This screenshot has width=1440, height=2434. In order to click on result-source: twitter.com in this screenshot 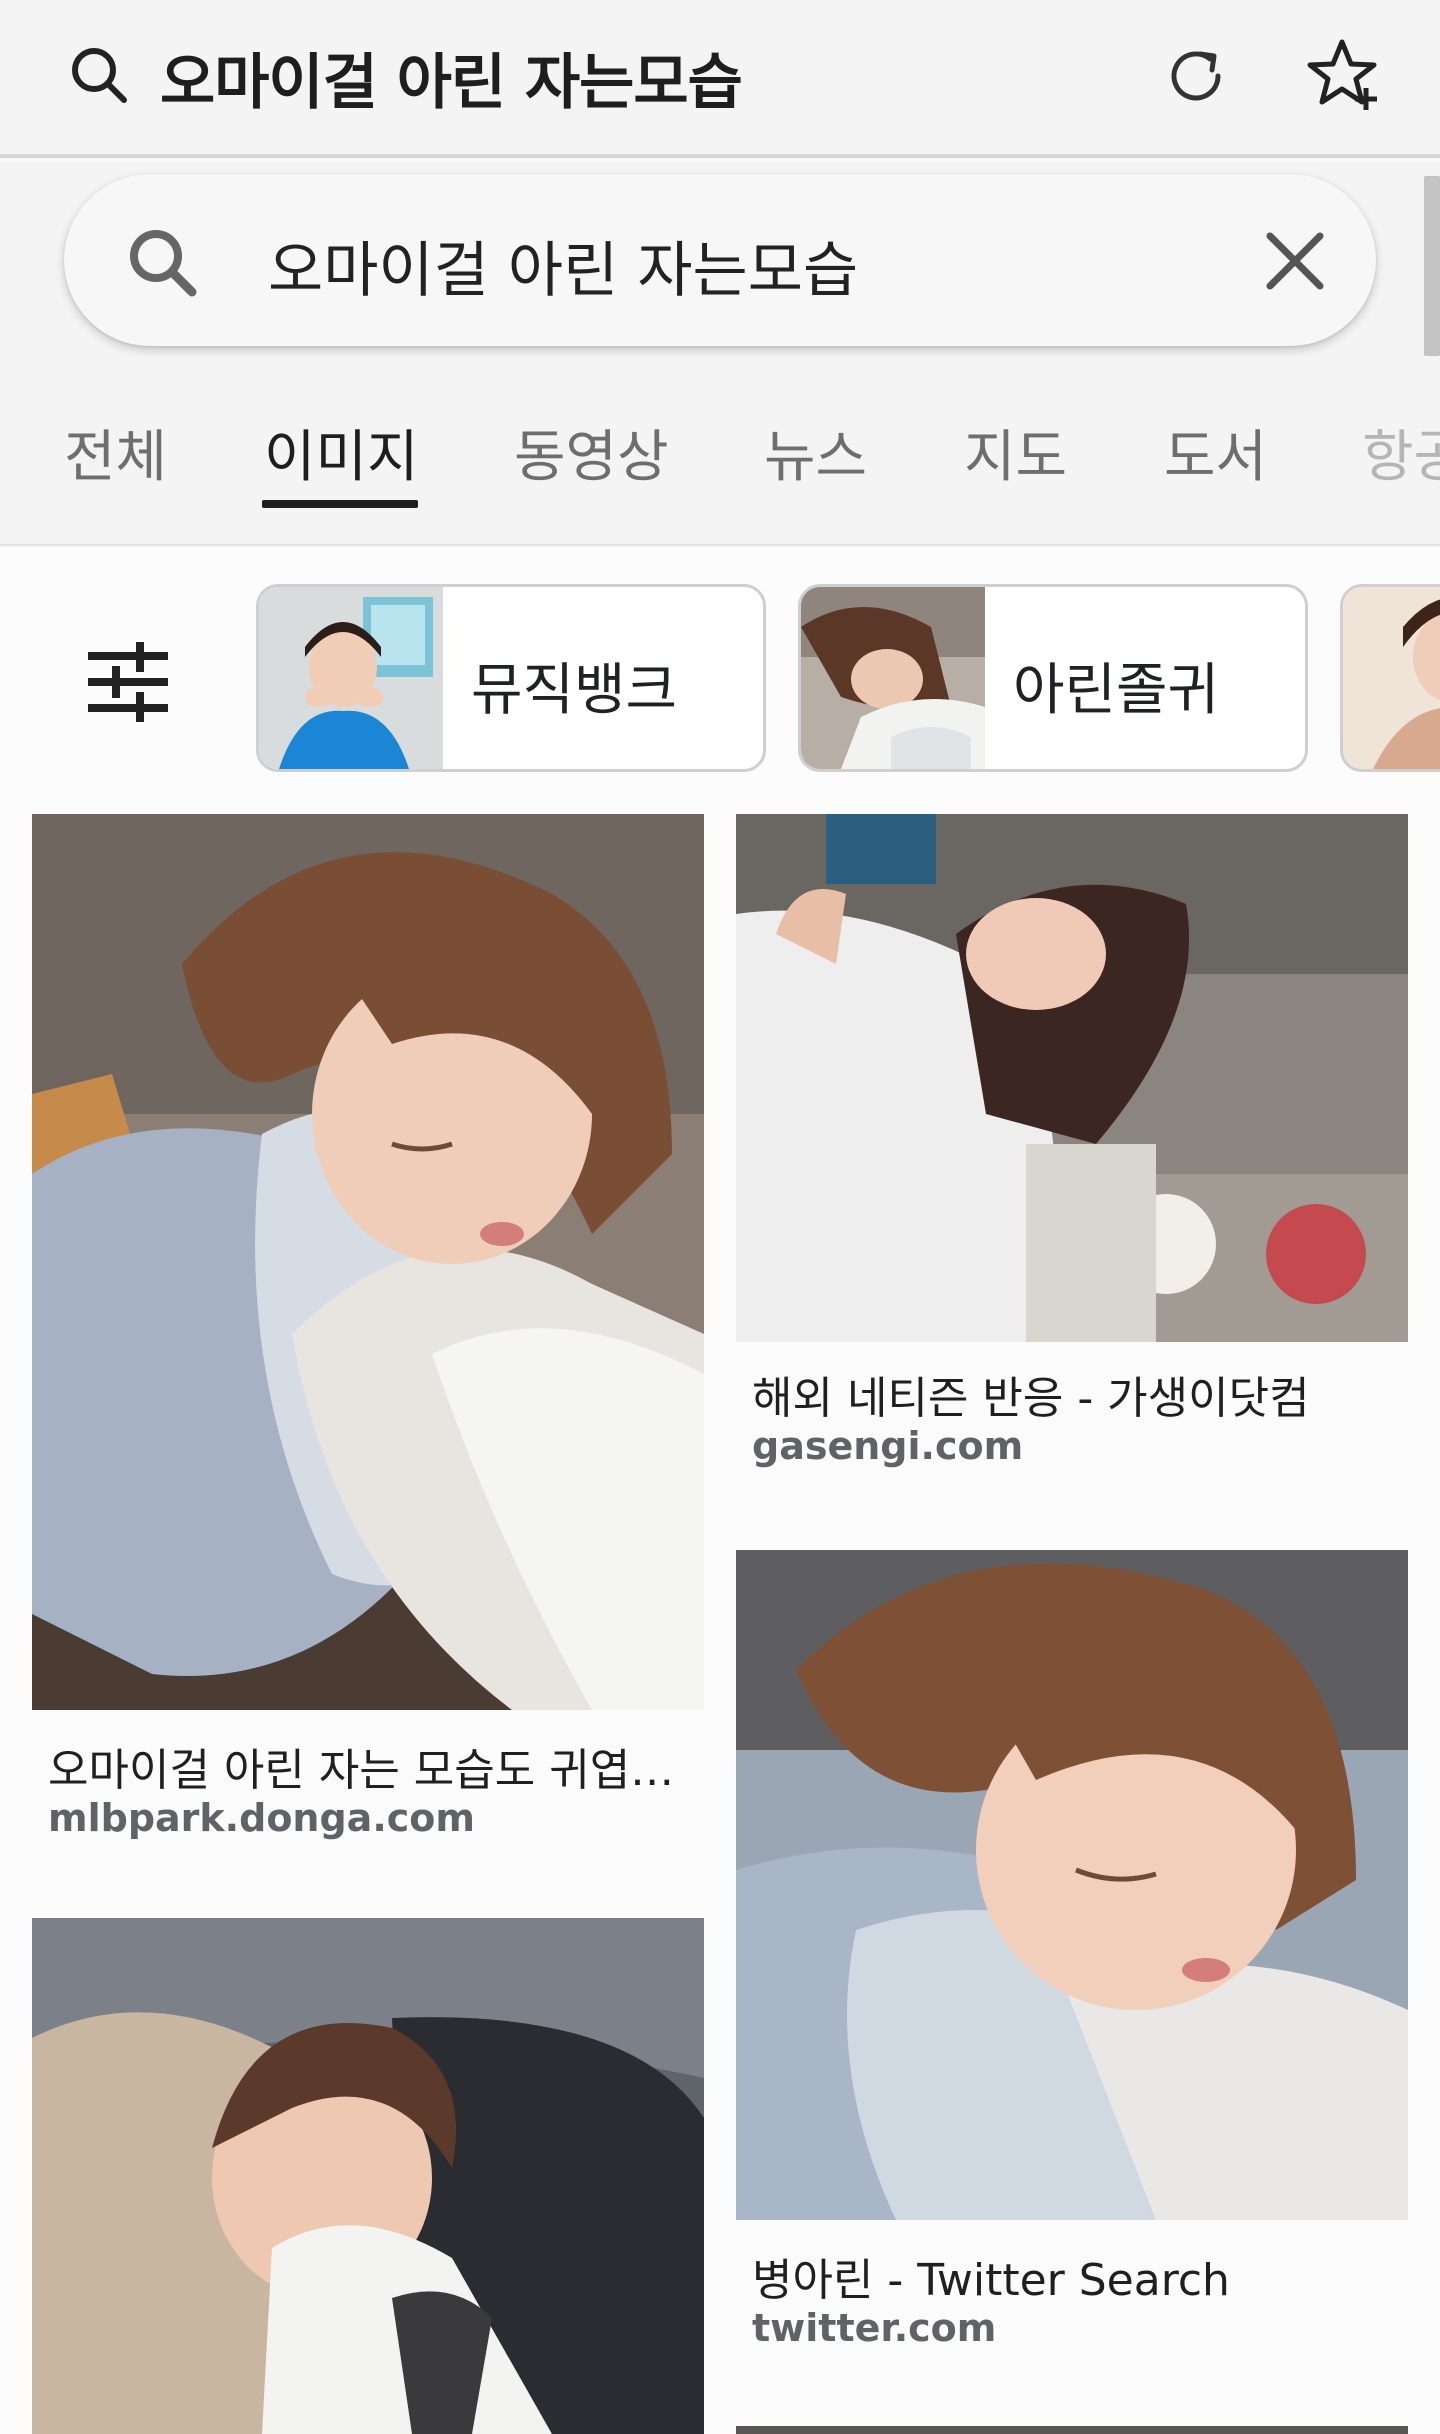, I will do `click(874, 2328)`.